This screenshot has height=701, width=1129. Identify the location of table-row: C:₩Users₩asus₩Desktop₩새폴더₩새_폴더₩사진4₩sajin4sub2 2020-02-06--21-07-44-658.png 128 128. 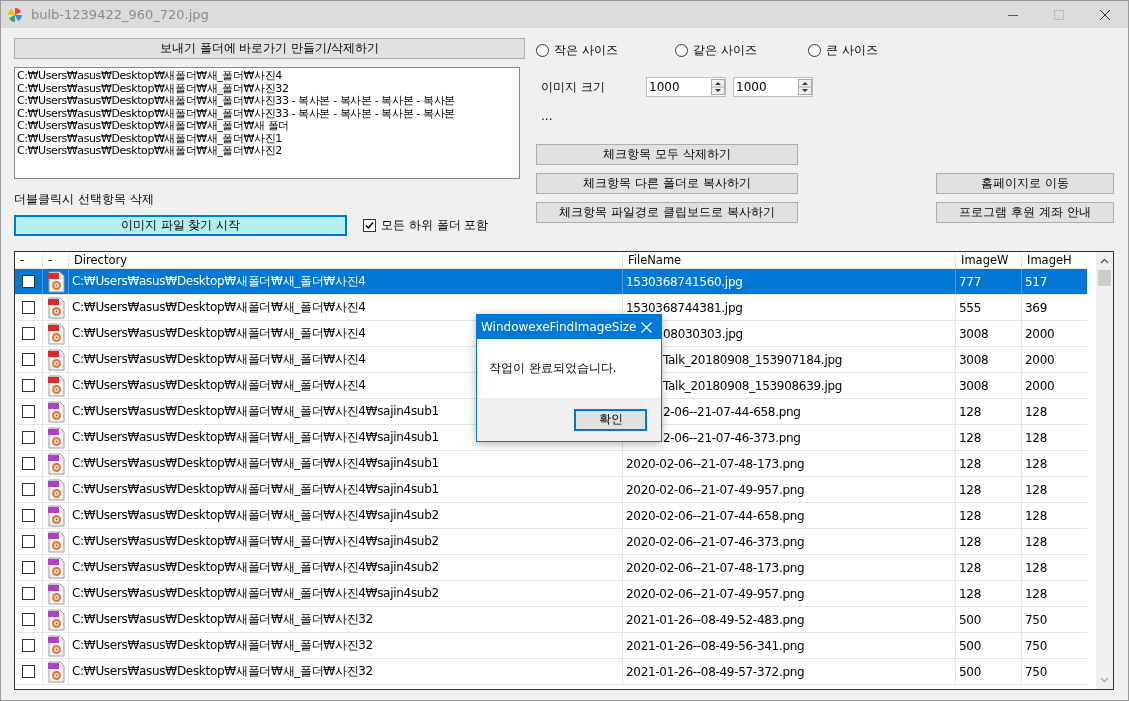
(551, 516).